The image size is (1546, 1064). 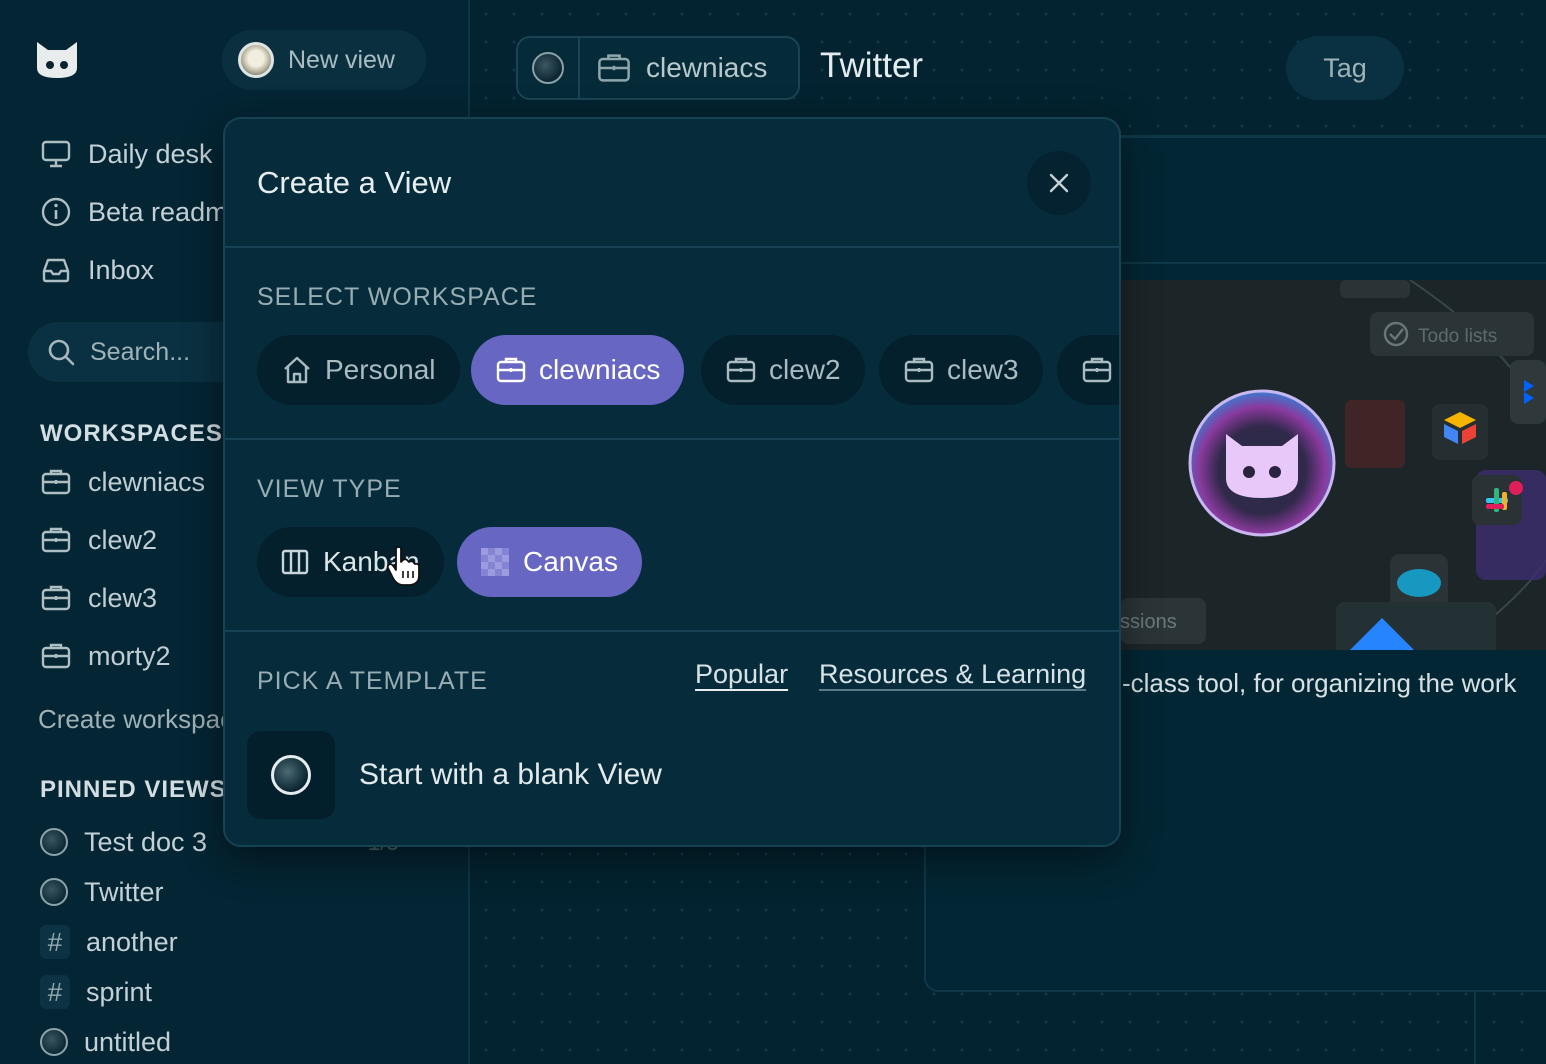 I want to click on sidebar-workspace-clew2: clew2, so click(x=98, y=540).